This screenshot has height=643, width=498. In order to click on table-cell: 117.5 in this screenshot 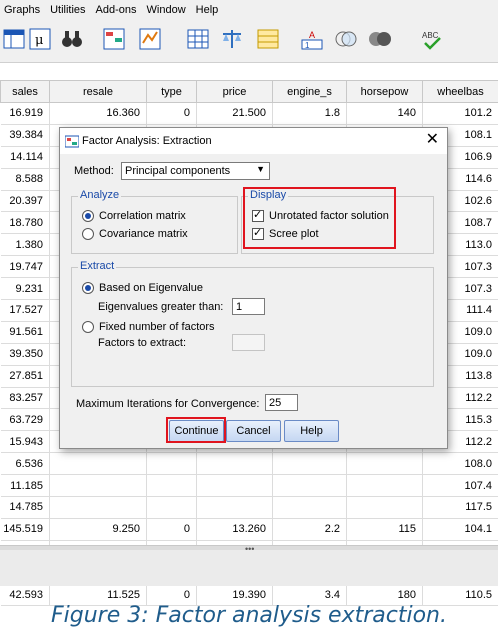, I will do `click(460, 507)`.